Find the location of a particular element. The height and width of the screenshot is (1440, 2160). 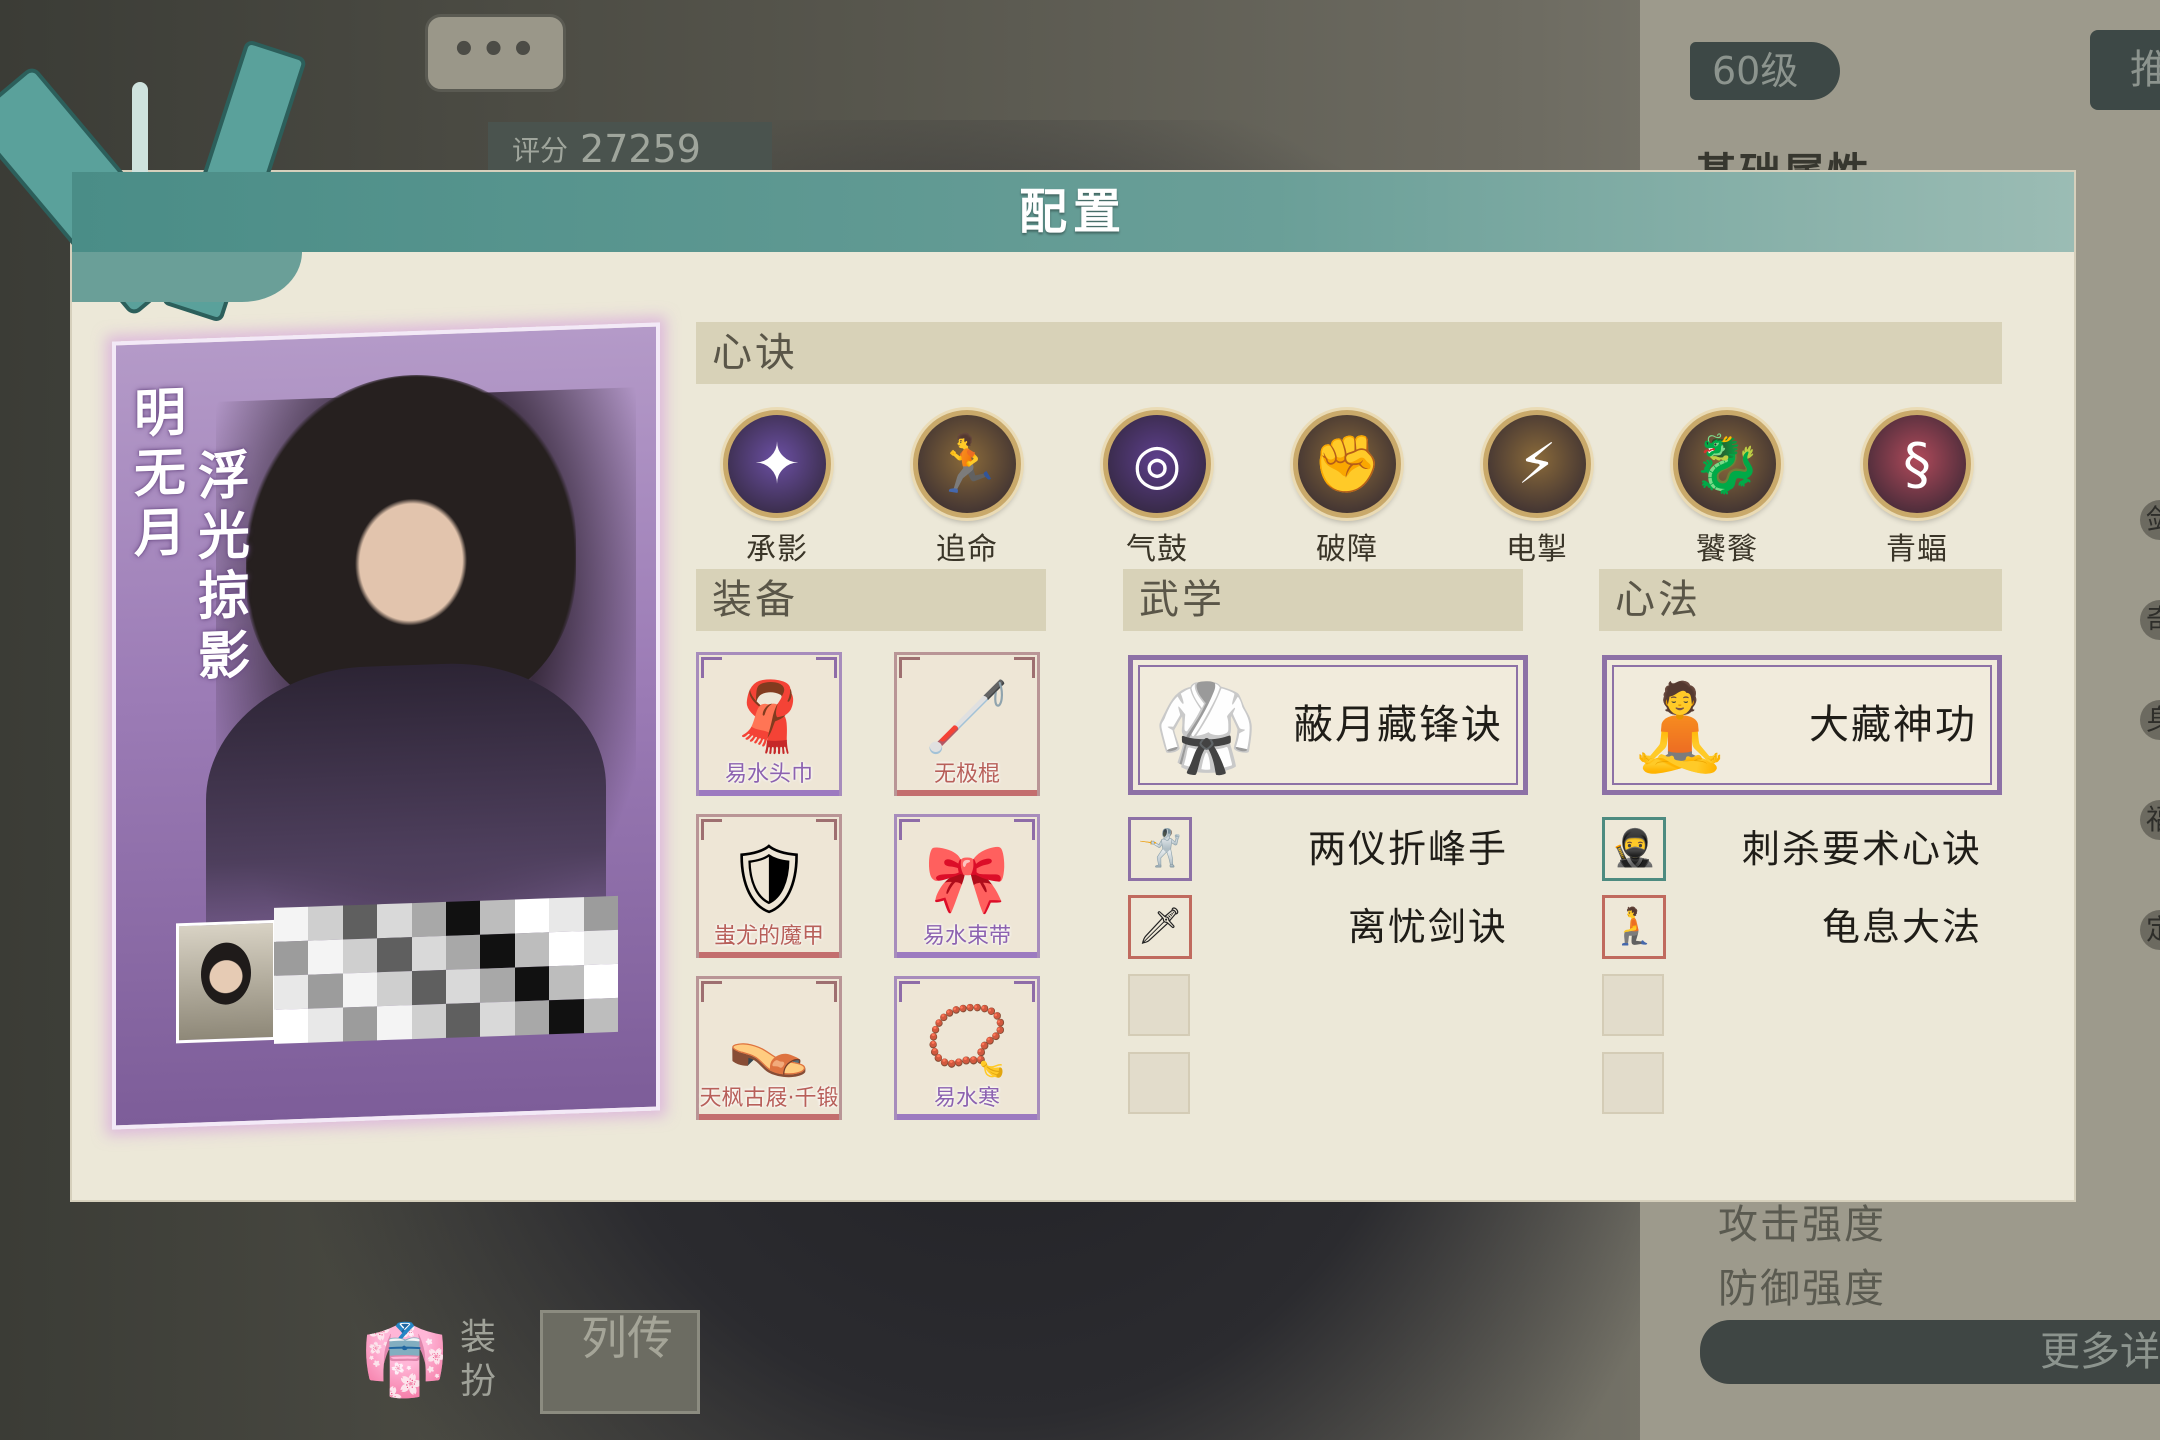

section-xinfa-header: 心法 is located at coordinates (1800, 600).